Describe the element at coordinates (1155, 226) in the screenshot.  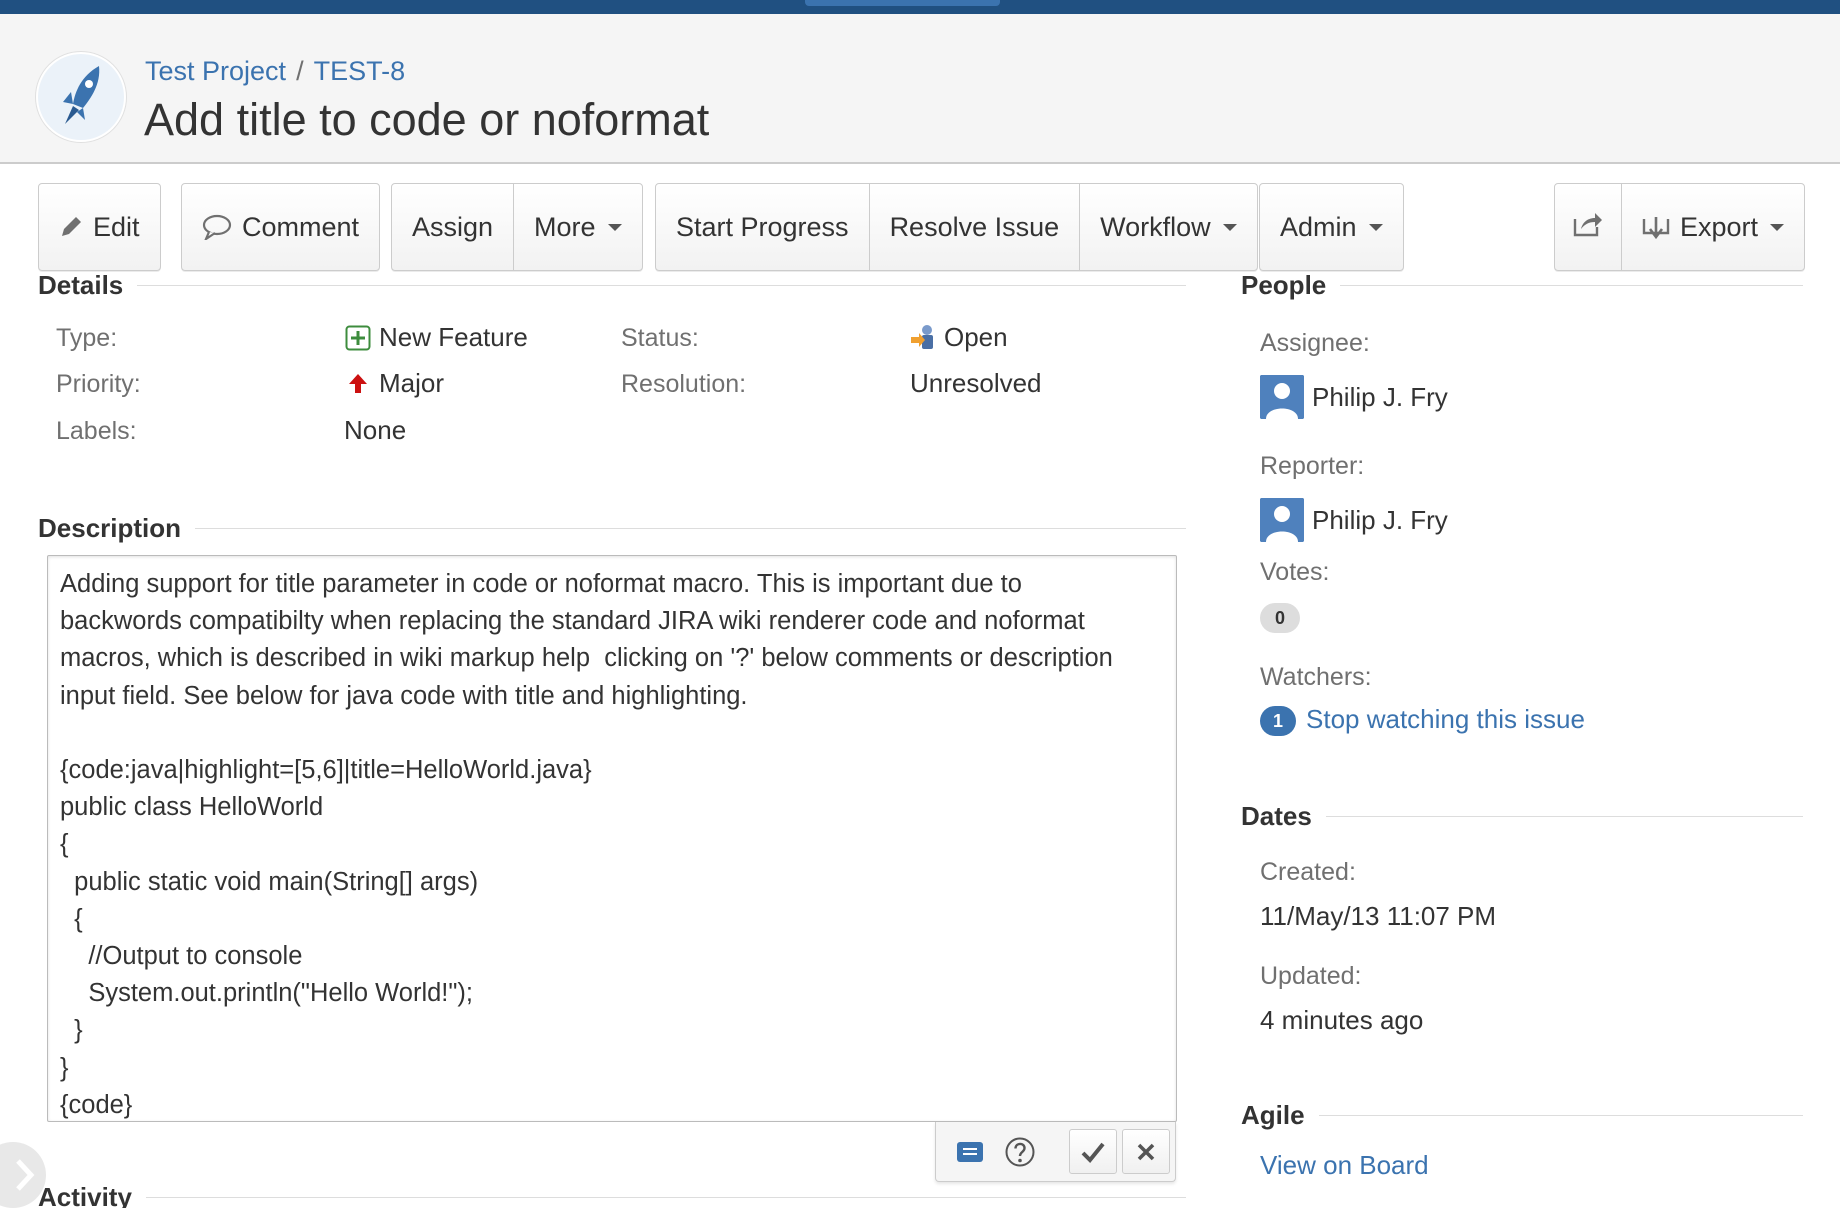
I see `workflow-button-label: Workflow` at that location.